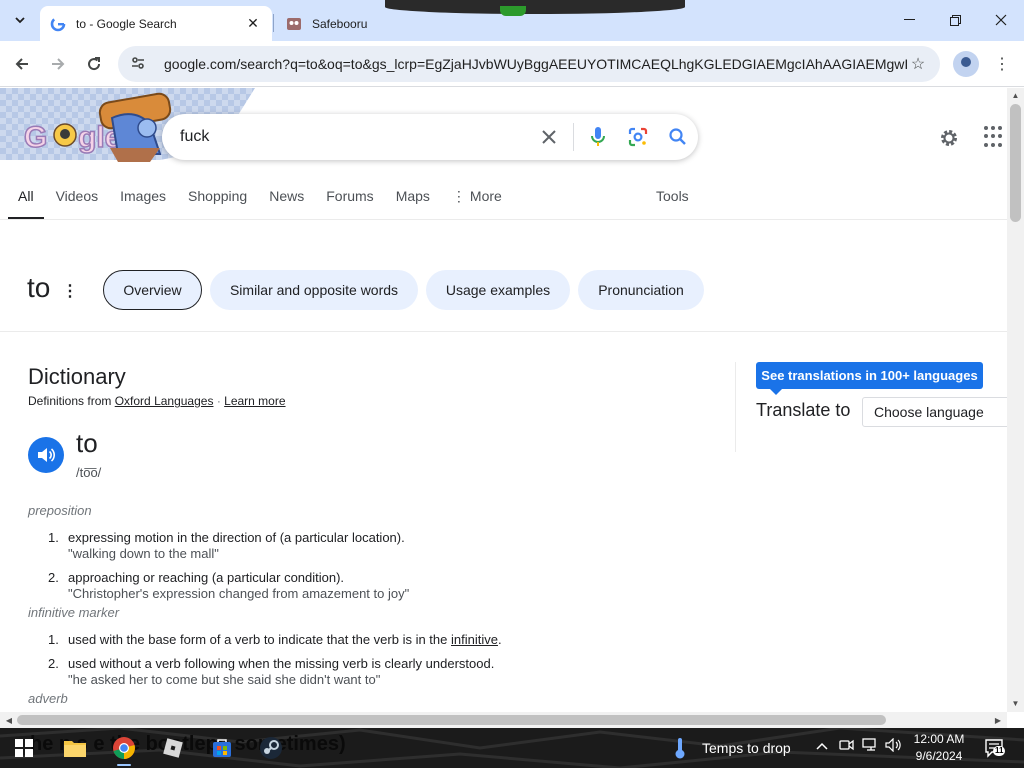 This screenshot has height=768, width=1024. I want to click on topic-word: to, so click(39, 287).